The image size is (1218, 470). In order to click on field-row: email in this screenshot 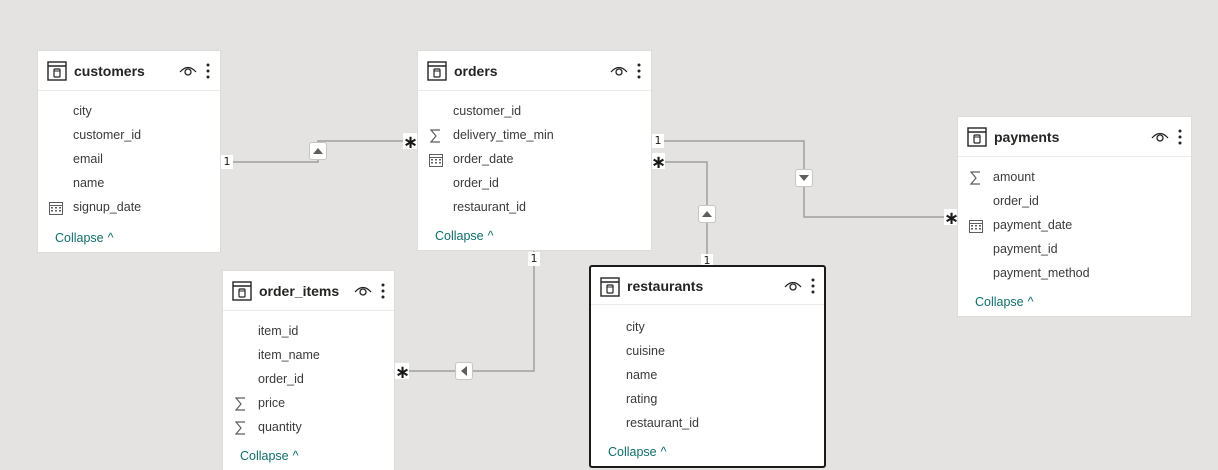, I will do `click(129, 160)`.